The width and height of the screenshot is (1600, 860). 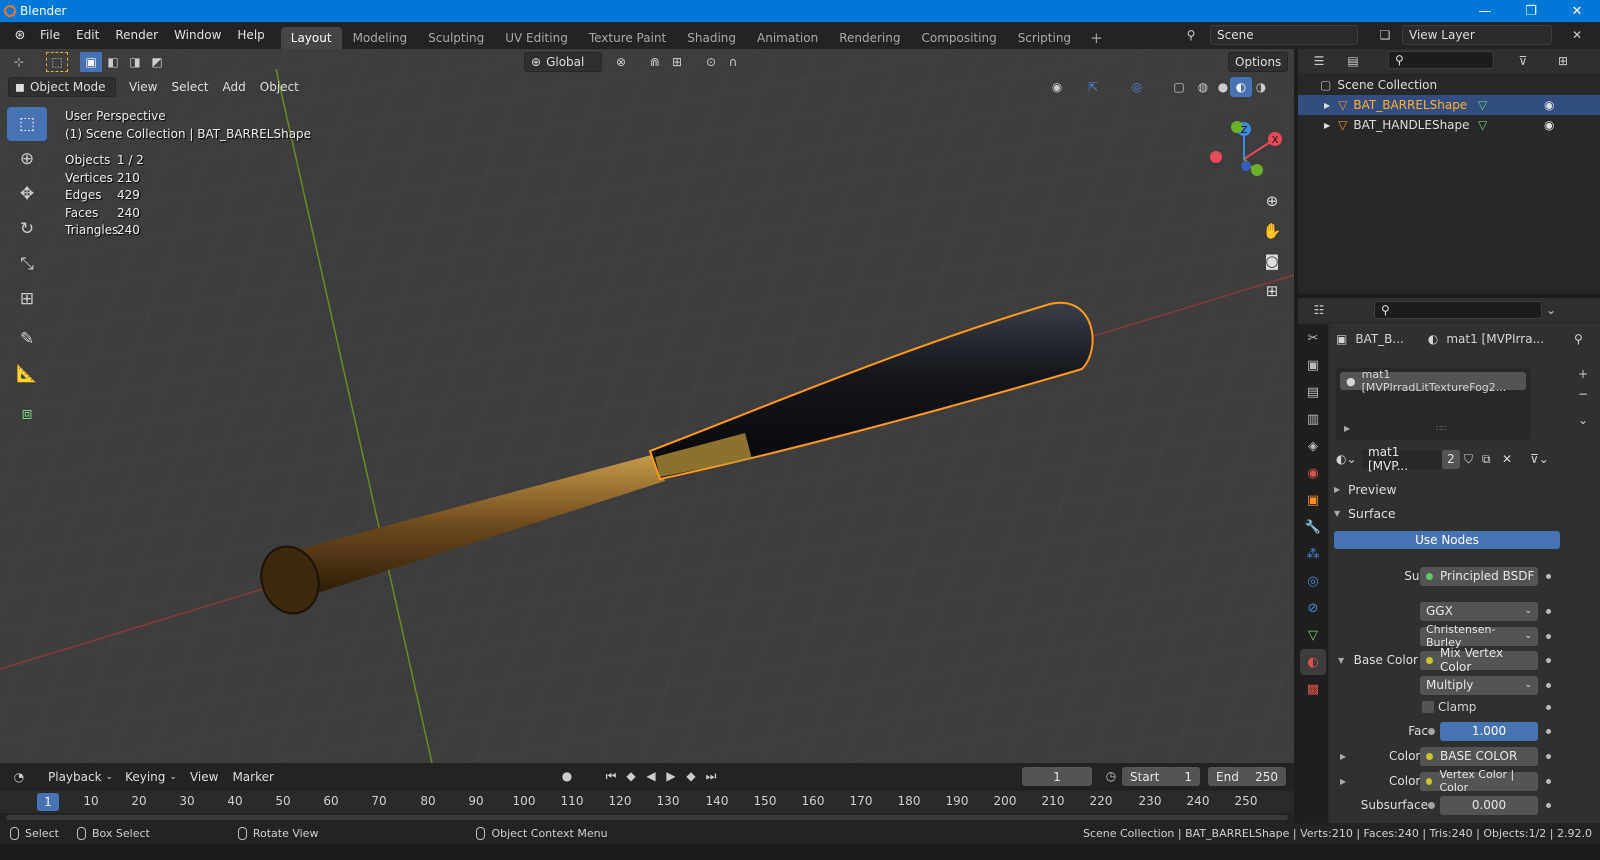 What do you see at coordinates (1057, 87) in the screenshot?
I see `visibility-icon: ◉` at bounding box center [1057, 87].